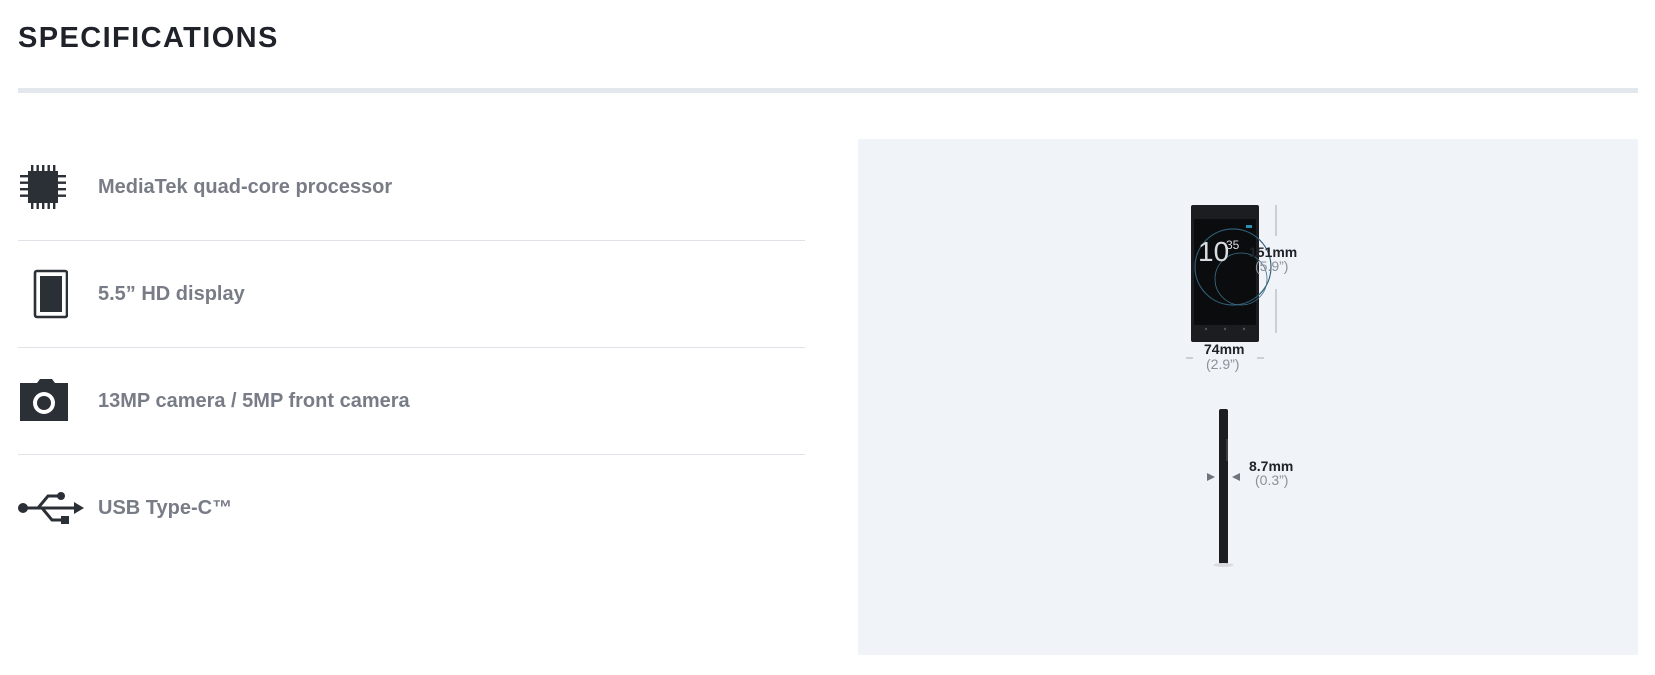 This screenshot has width=1655, height=675. I want to click on spec-label-usb: USB Type-C™, so click(165, 507).